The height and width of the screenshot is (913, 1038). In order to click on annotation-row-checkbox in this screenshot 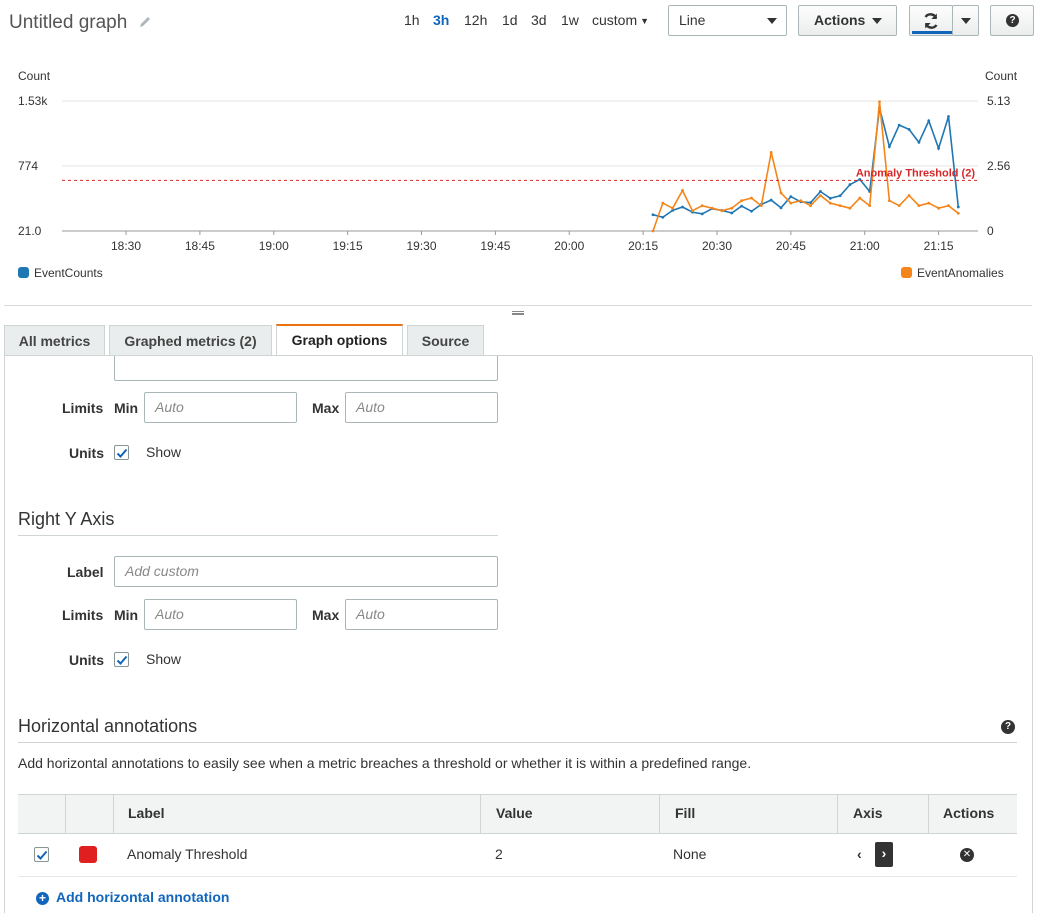, I will do `click(41, 854)`.